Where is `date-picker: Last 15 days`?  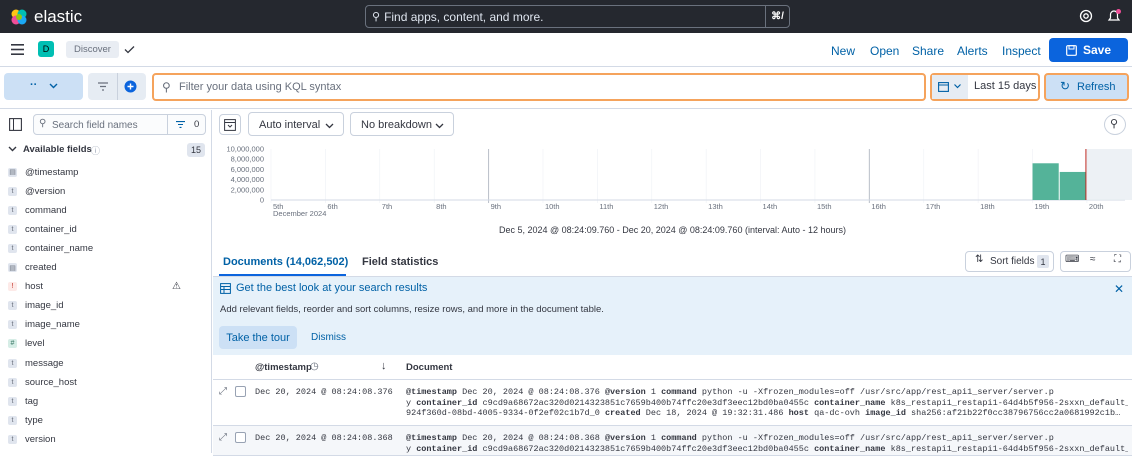
date-picker: Last 15 days is located at coordinates (985, 87).